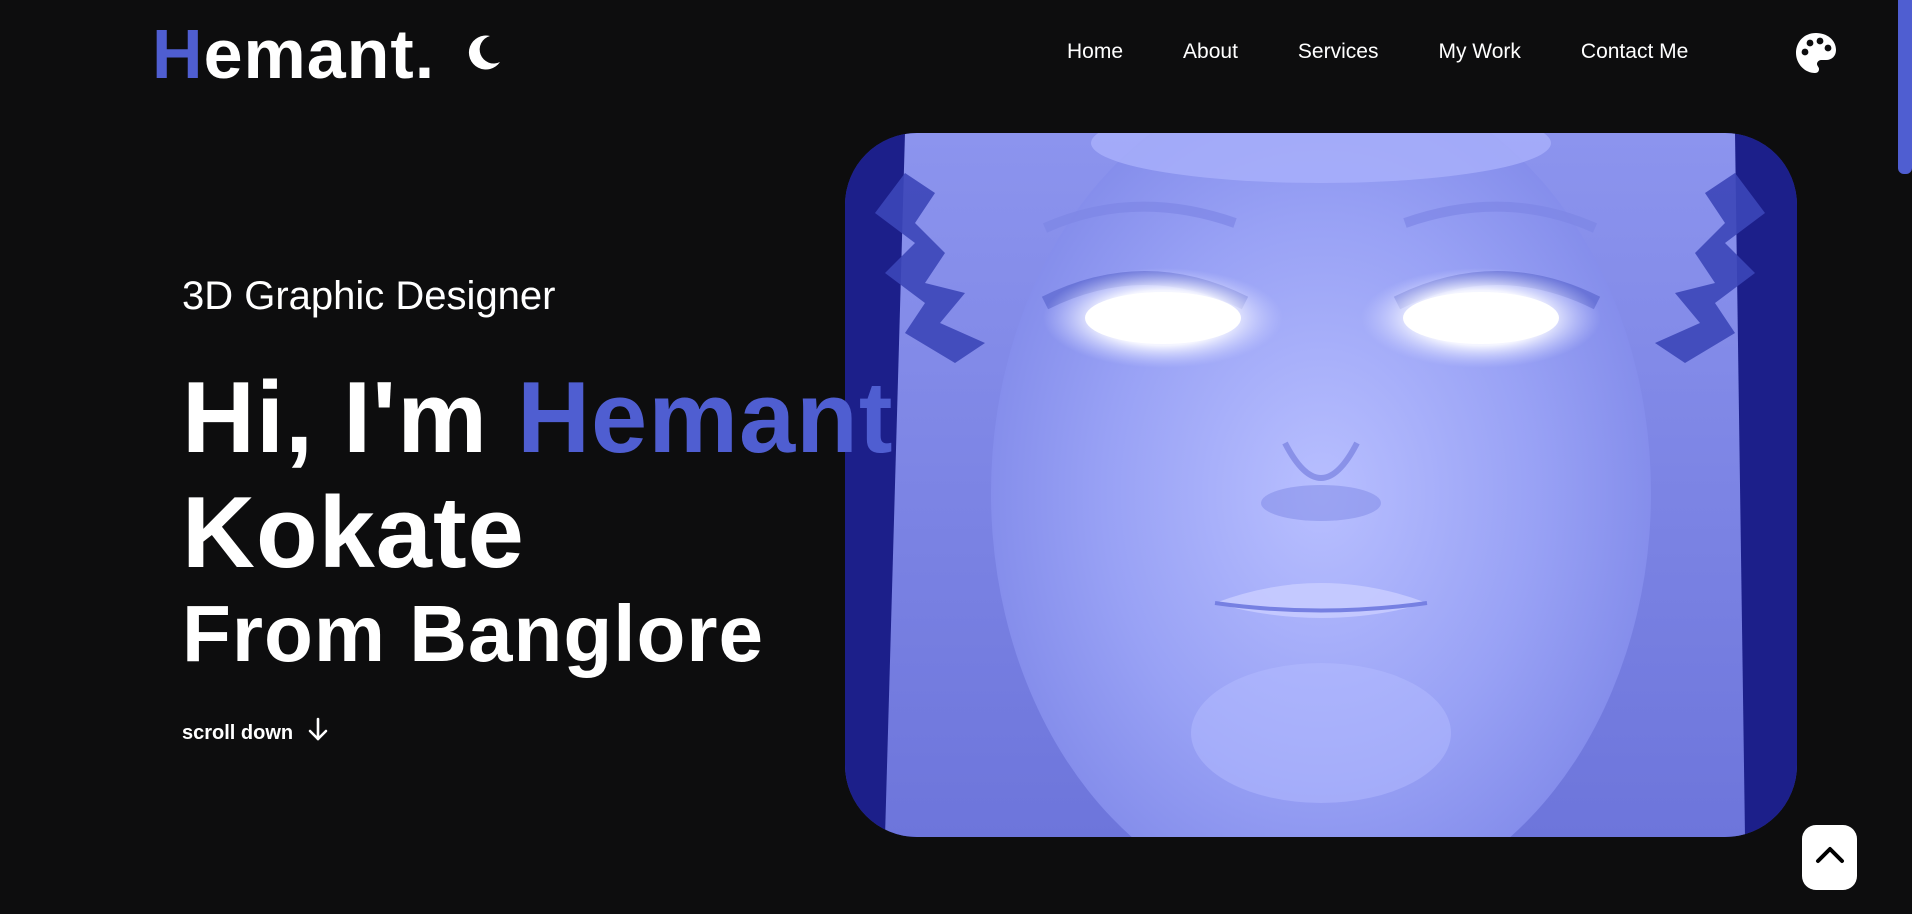 The width and height of the screenshot is (1912, 914). I want to click on nav-services: Services, so click(1338, 52).